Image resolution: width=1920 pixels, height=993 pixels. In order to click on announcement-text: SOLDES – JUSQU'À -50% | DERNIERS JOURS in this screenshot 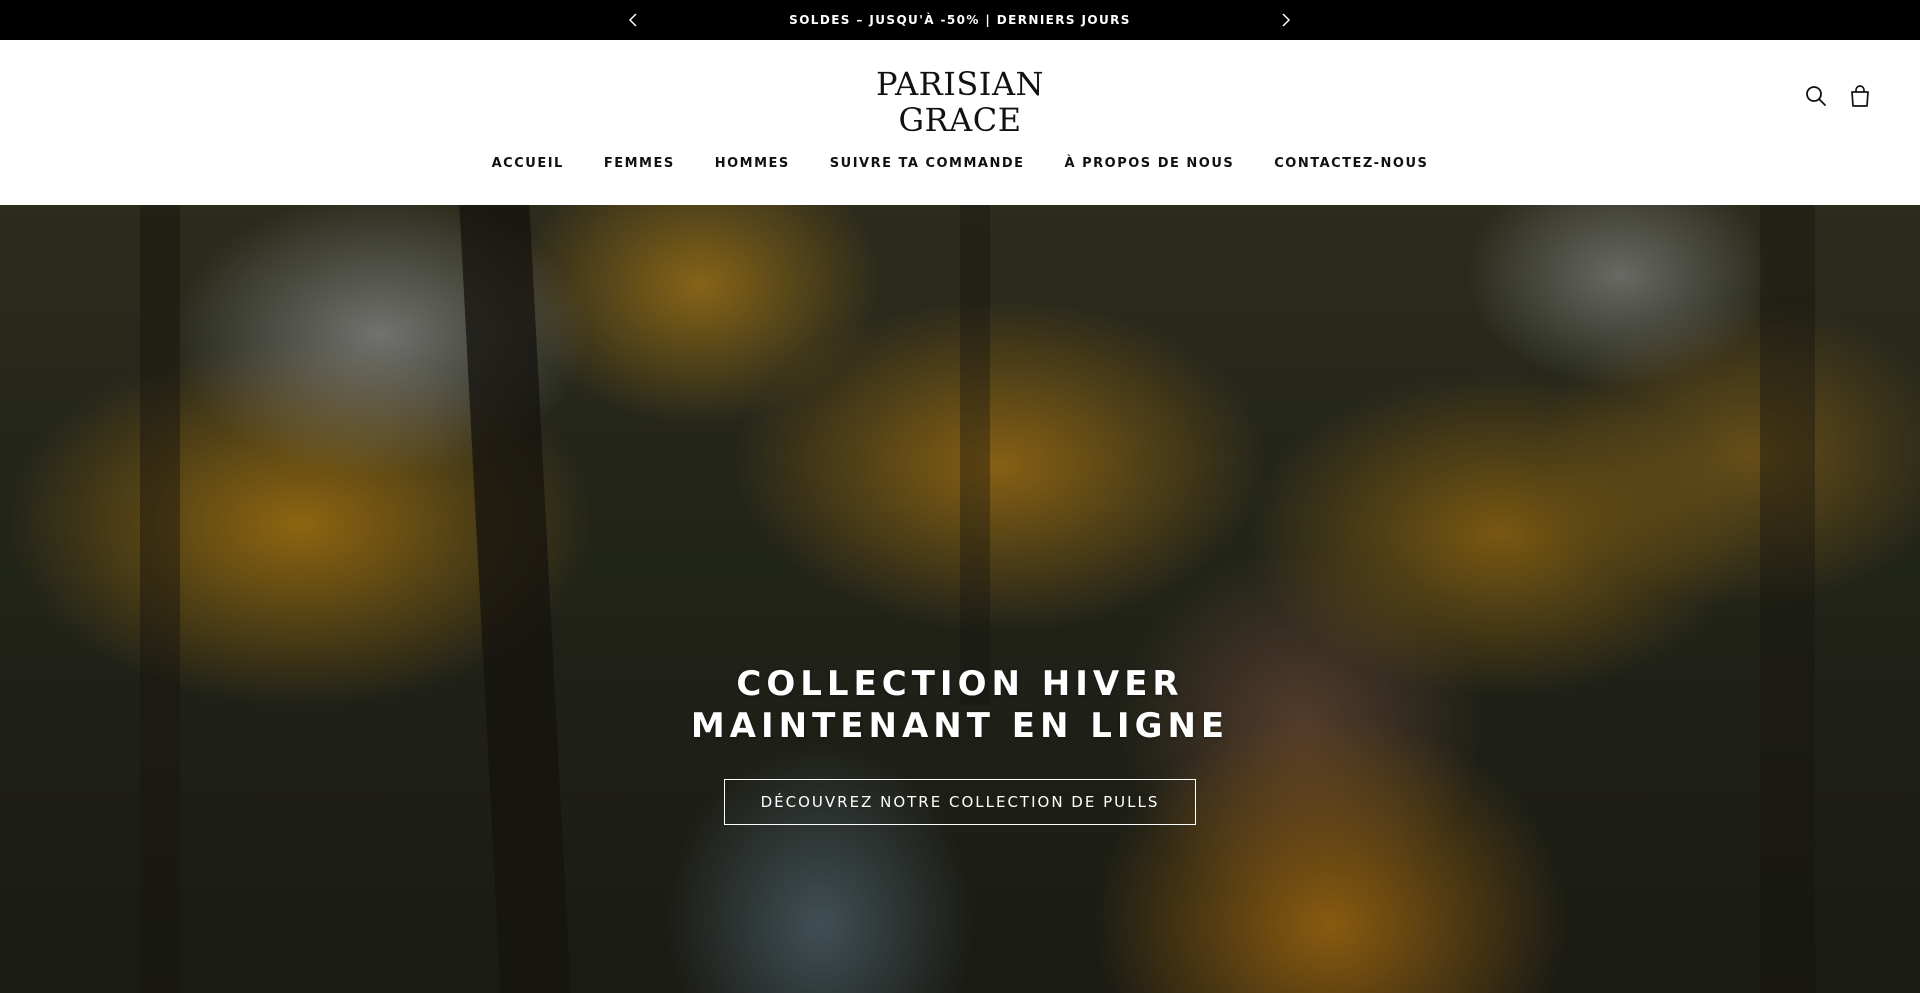, I will do `click(960, 20)`.